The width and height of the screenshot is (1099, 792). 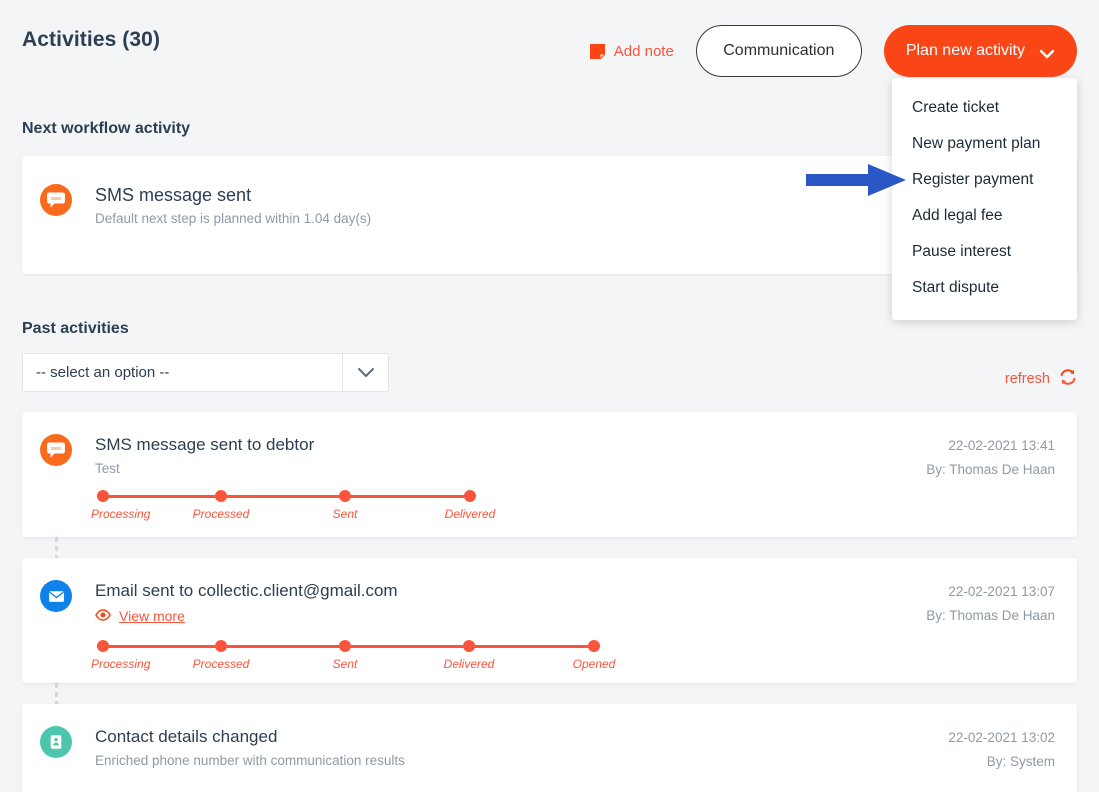 I want to click on communication-label: Communication, so click(x=779, y=50).